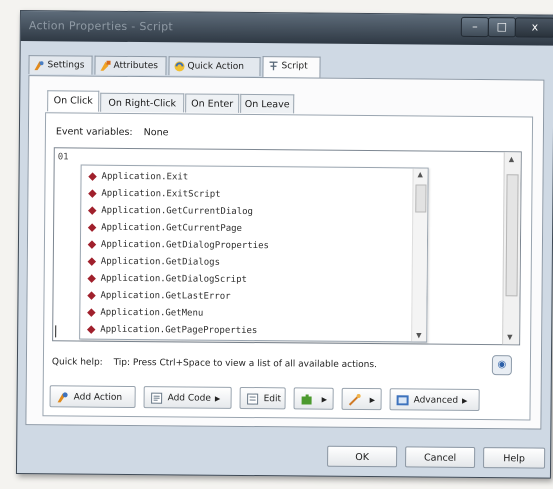  What do you see at coordinates (161, 194) in the screenshot?
I see `autocomplete-item-label: Application.ExitScript` at bounding box center [161, 194].